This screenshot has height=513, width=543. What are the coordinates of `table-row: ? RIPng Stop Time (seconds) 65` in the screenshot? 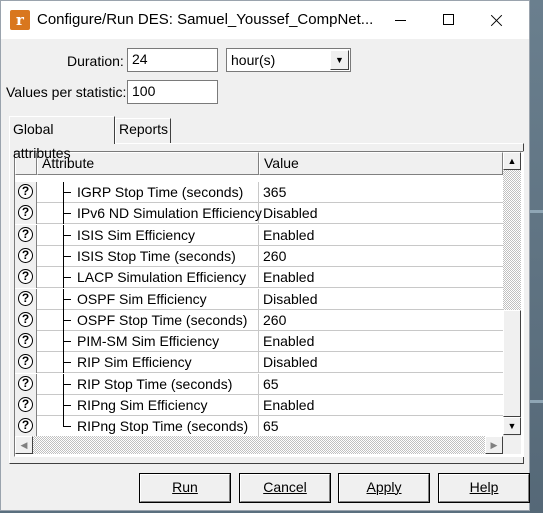 It's located at (260, 427).